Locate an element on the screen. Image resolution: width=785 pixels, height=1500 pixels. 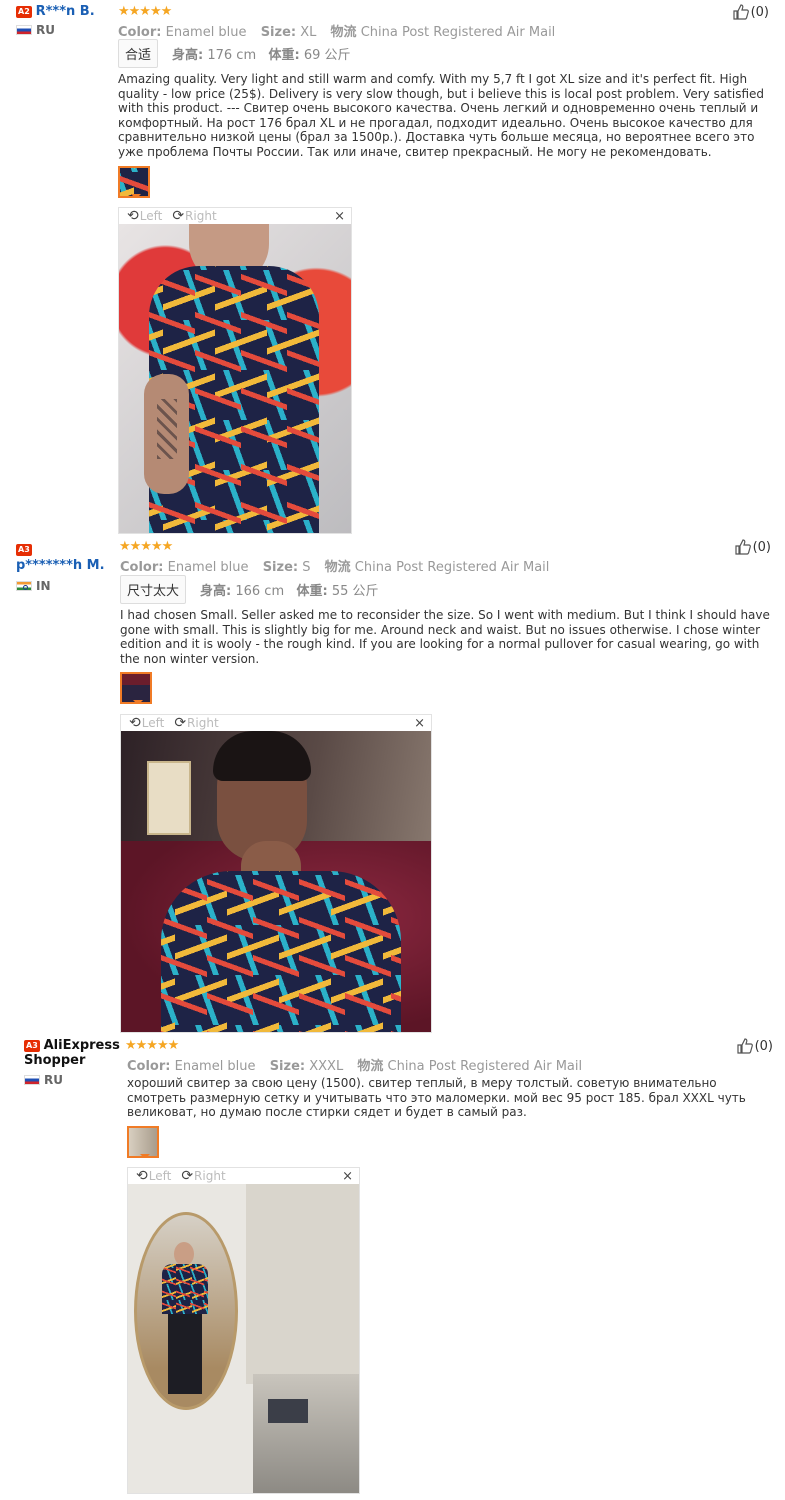
flag-in-icon is located at coordinates (24, 586).